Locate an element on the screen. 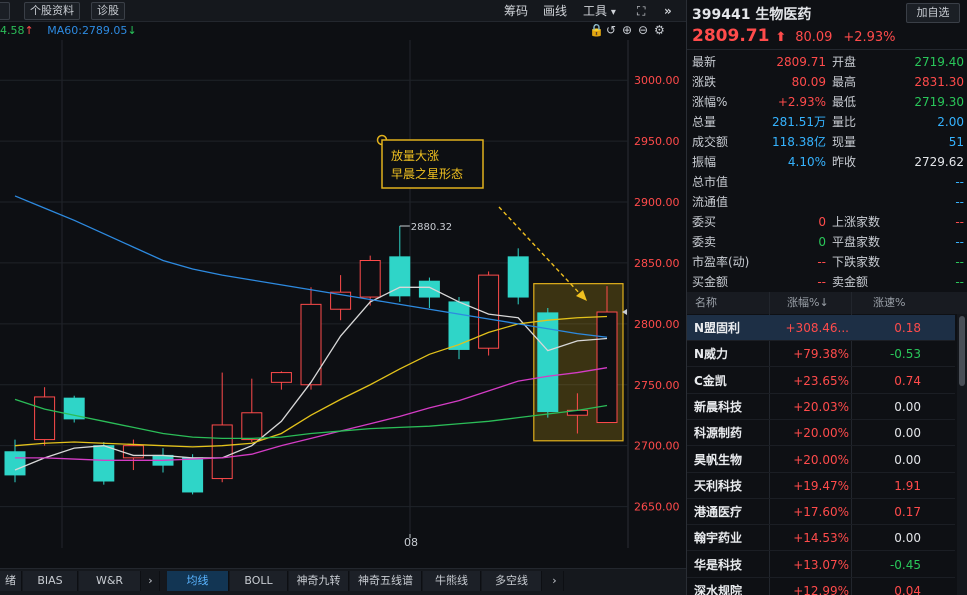  quote-row: 涨幅% +2.93% 最低 2719.30 is located at coordinates (827, 102).